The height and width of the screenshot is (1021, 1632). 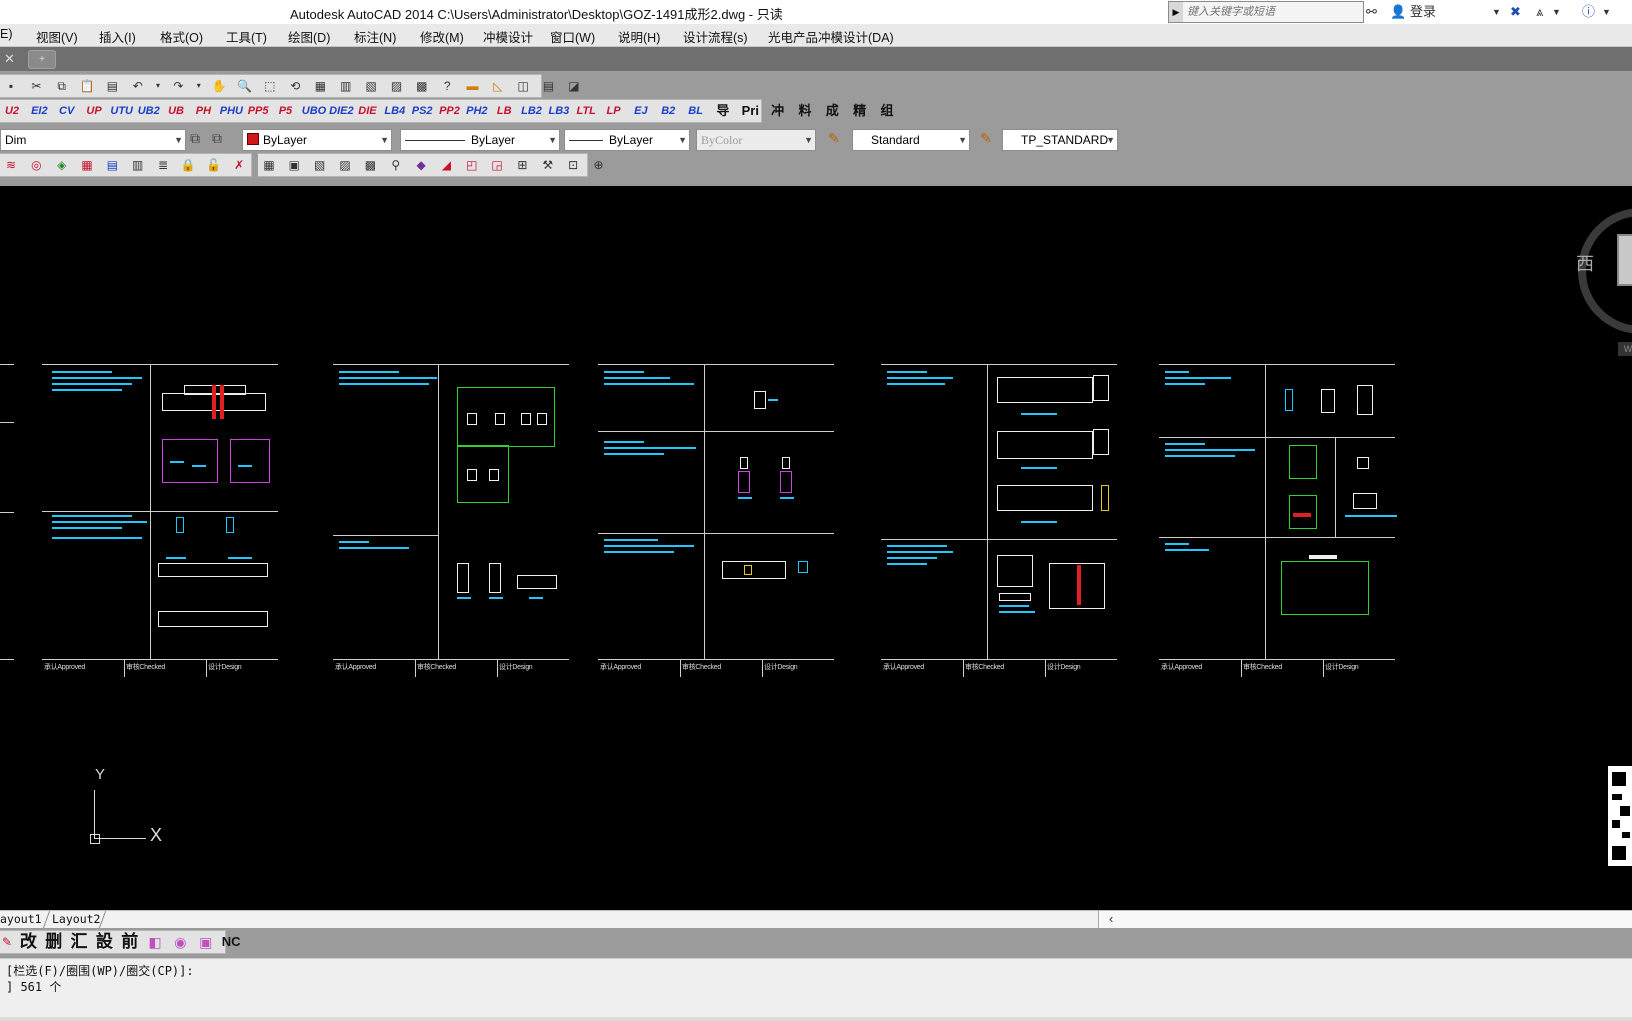 What do you see at coordinates (62, 86) in the screenshot?
I see `copy-icon: ⧉` at bounding box center [62, 86].